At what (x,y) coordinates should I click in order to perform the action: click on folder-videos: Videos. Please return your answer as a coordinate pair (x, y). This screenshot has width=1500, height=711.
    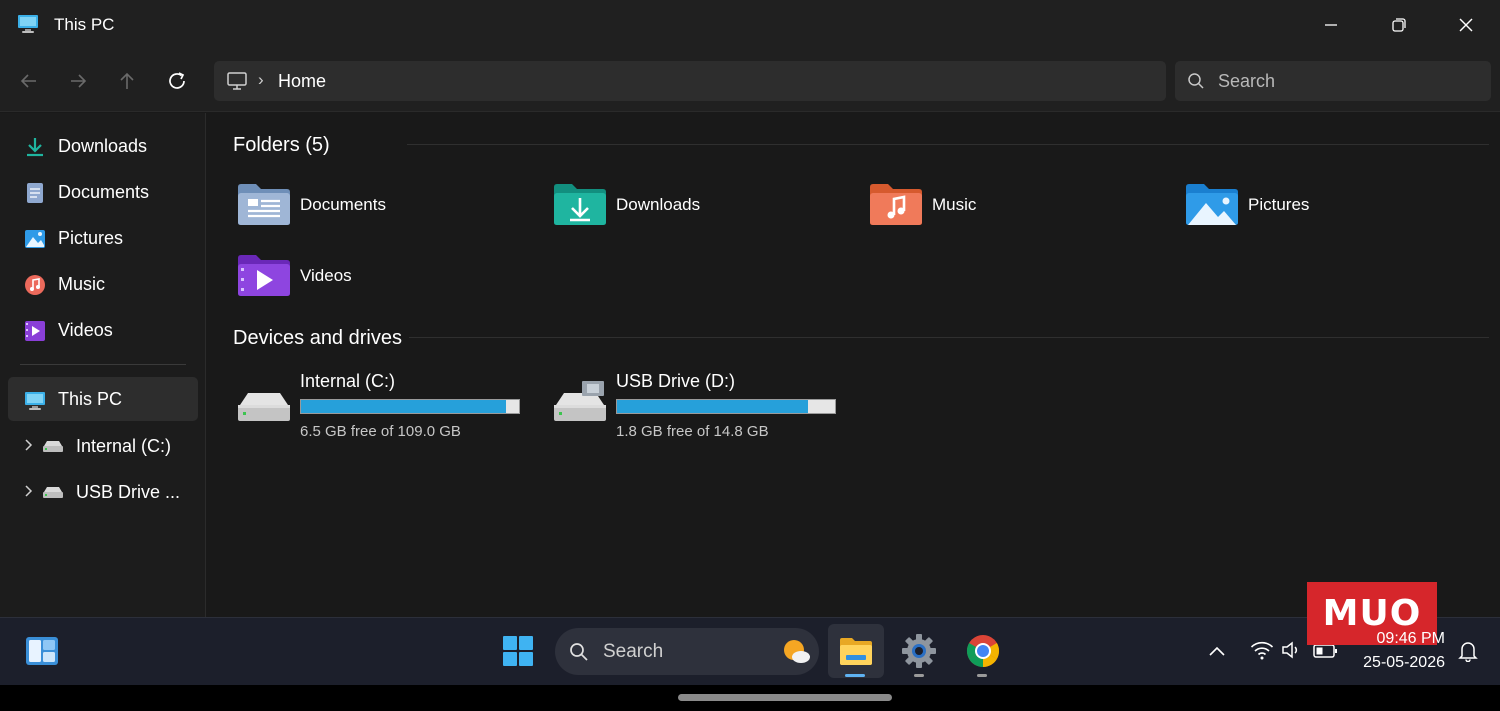
    Looking at the image, I should click on (366, 277).